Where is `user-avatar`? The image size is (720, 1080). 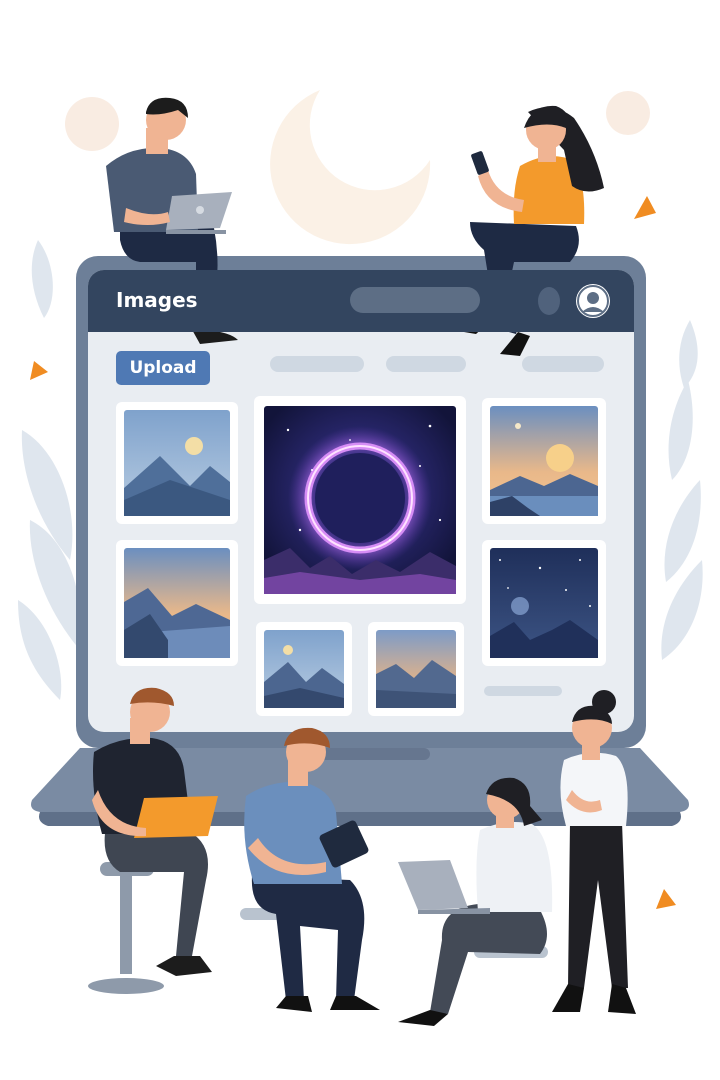
user-avatar is located at coordinates (593, 301).